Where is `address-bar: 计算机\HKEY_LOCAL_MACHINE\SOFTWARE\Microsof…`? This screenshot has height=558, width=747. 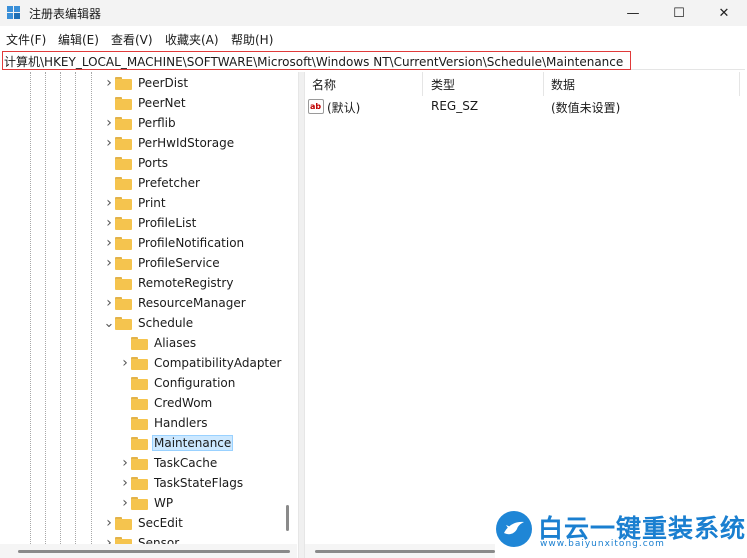
address-bar: 计算机\HKEY_LOCAL_MACHINE\SOFTWARE\Microsof… is located at coordinates (316, 60).